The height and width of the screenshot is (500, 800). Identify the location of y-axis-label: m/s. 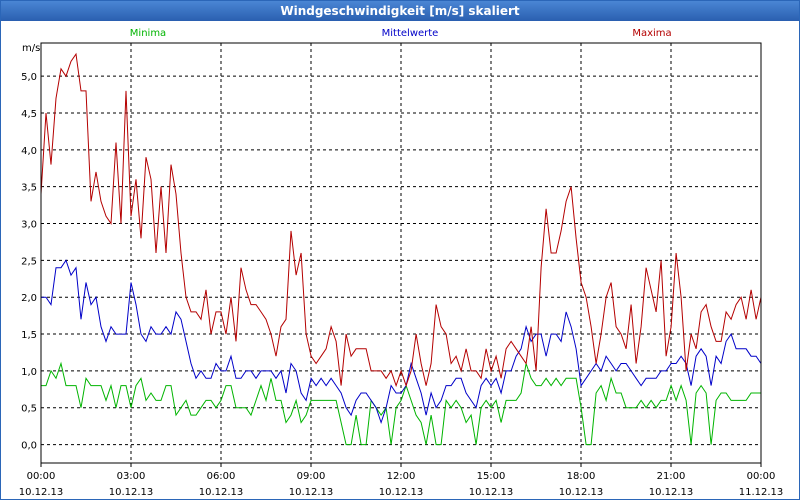
(31, 48).